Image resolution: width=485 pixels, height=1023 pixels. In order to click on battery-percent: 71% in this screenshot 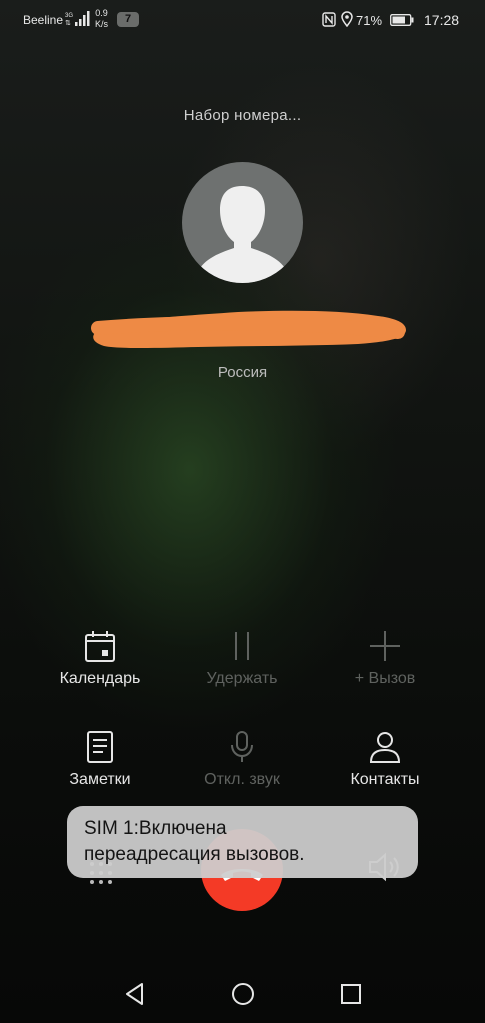, I will do `click(369, 20)`.